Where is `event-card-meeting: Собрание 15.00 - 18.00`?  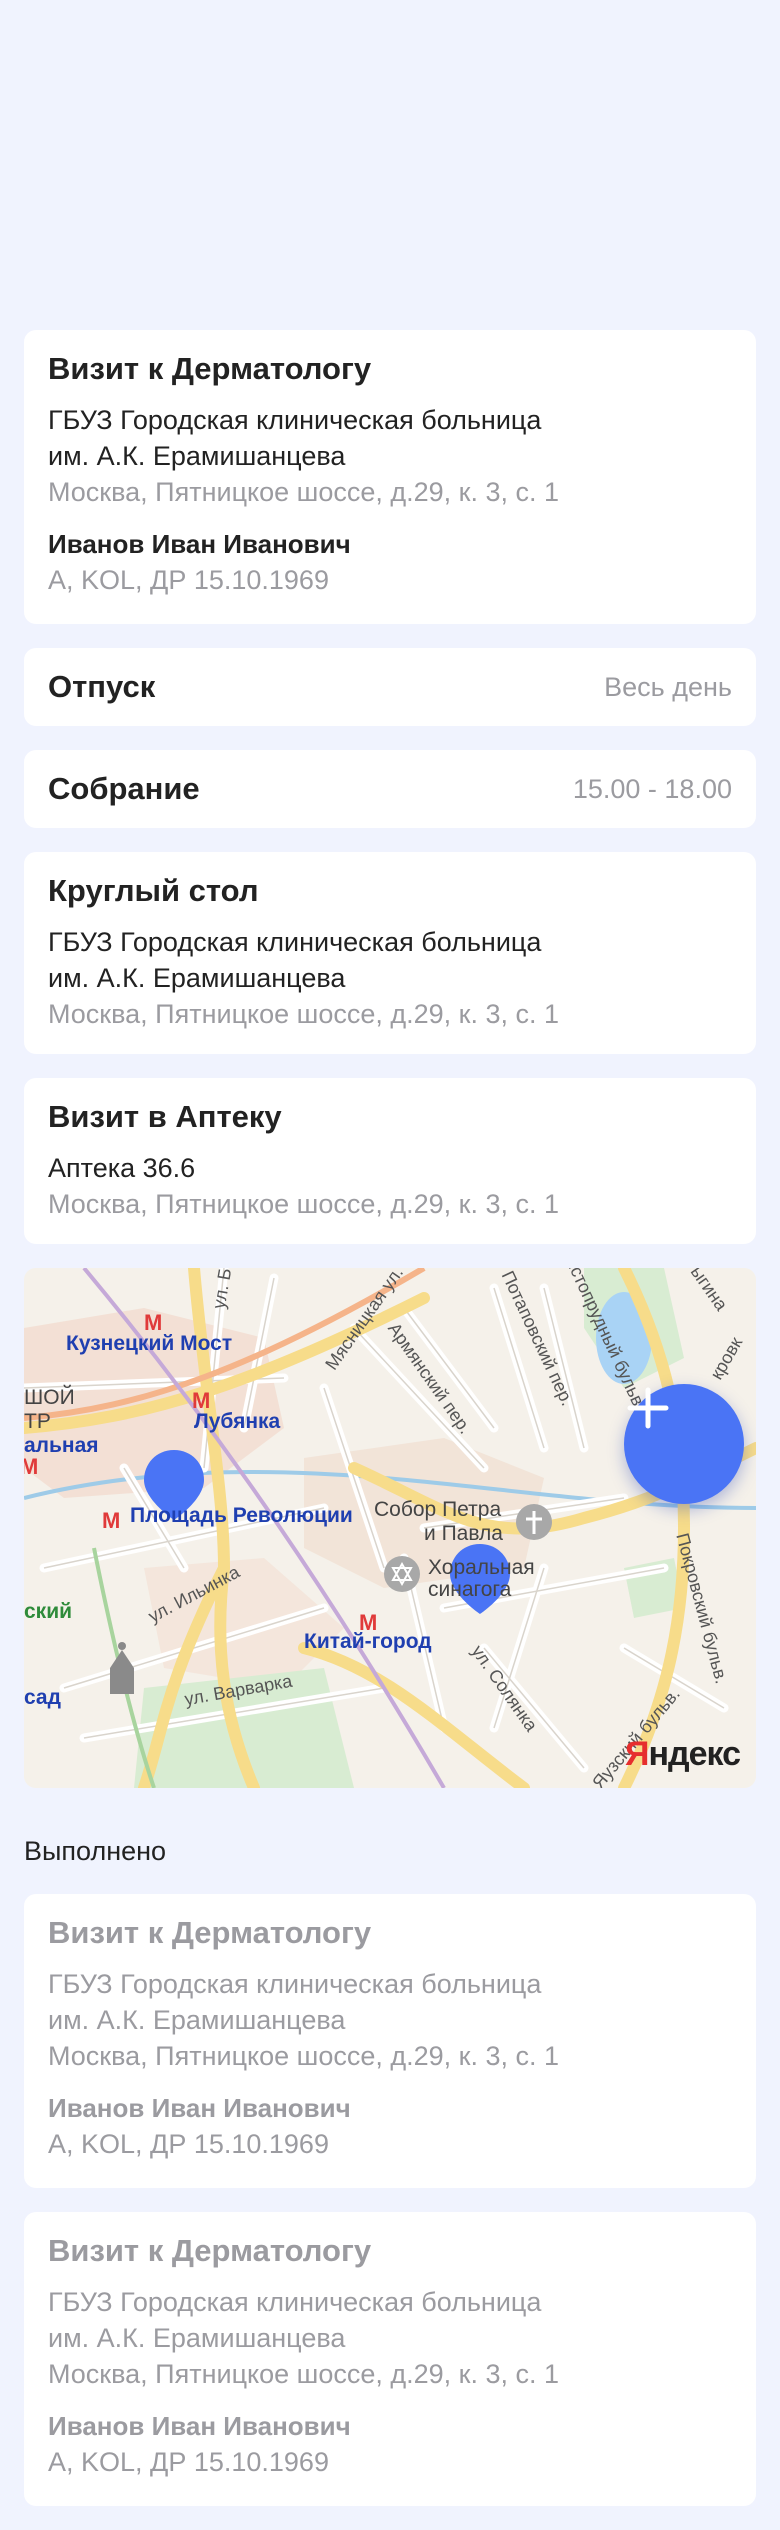
event-card-meeting: Собрание 15.00 - 18.00 is located at coordinates (390, 789).